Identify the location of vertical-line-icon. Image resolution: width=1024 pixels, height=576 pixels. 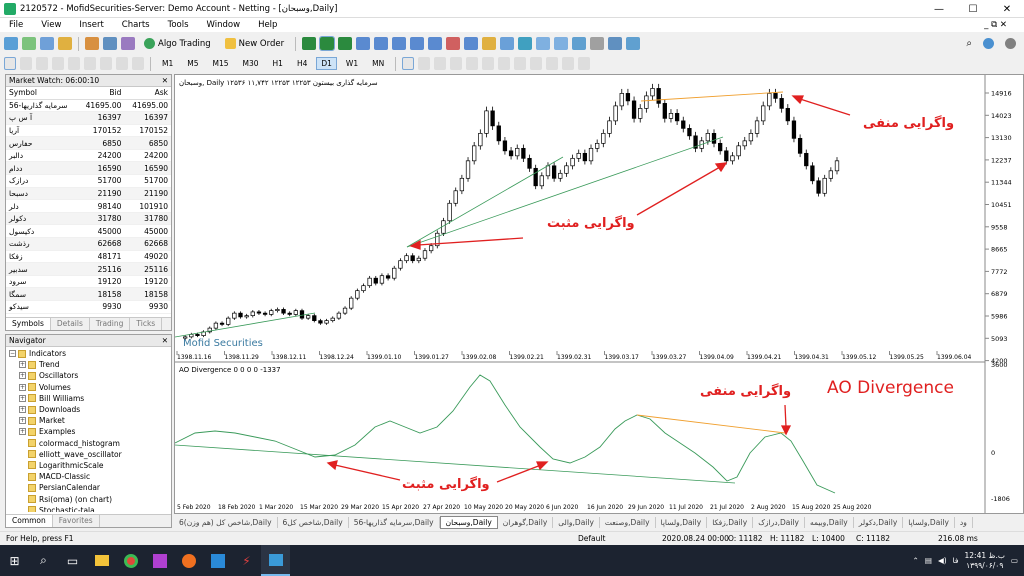
(42, 63).